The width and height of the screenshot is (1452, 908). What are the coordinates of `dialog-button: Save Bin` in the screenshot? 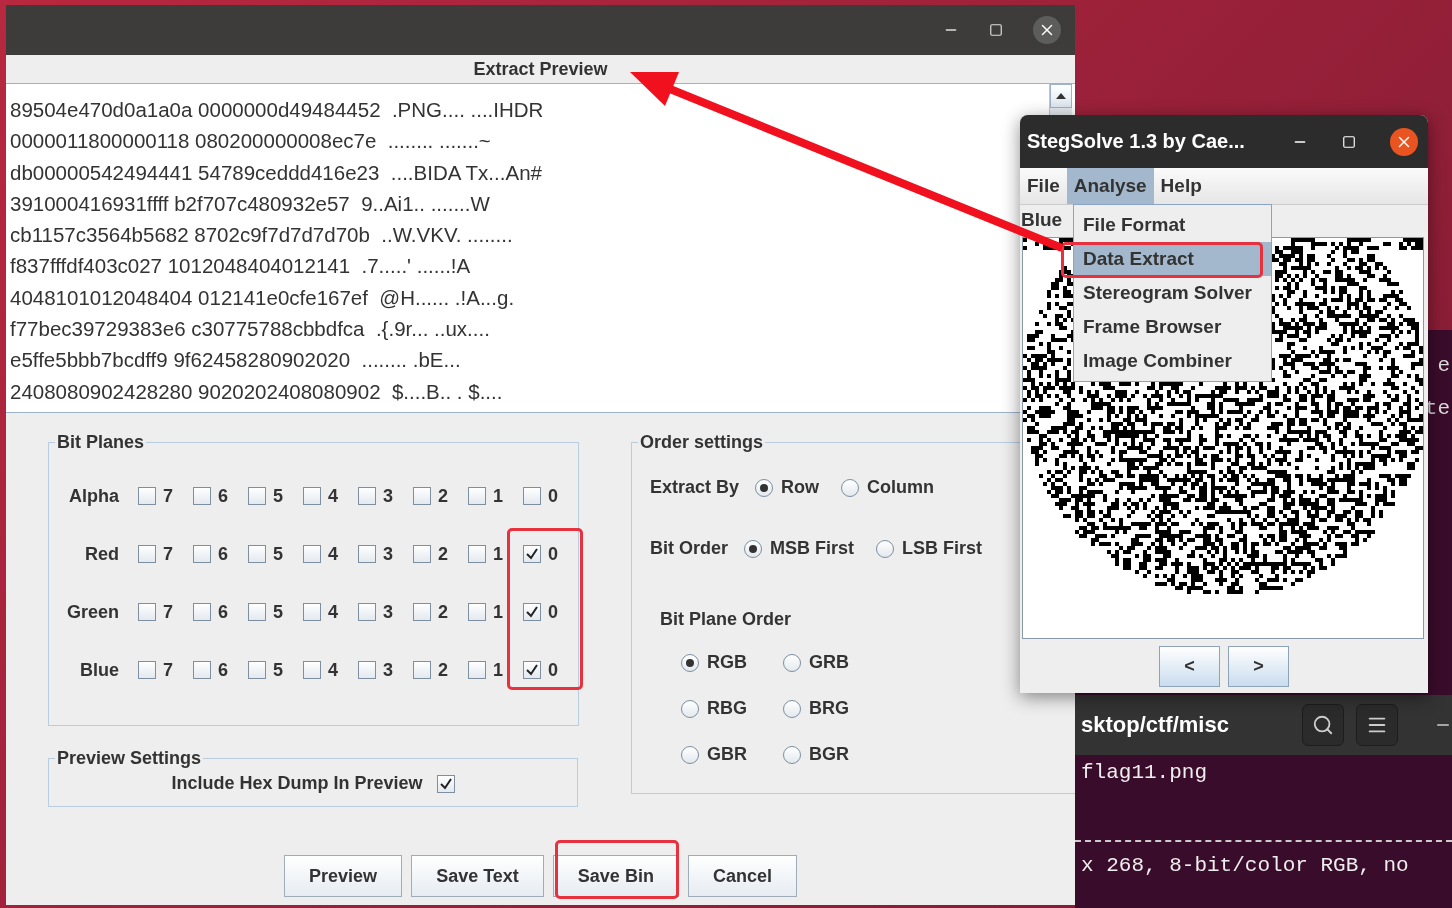 It's located at (615, 876).